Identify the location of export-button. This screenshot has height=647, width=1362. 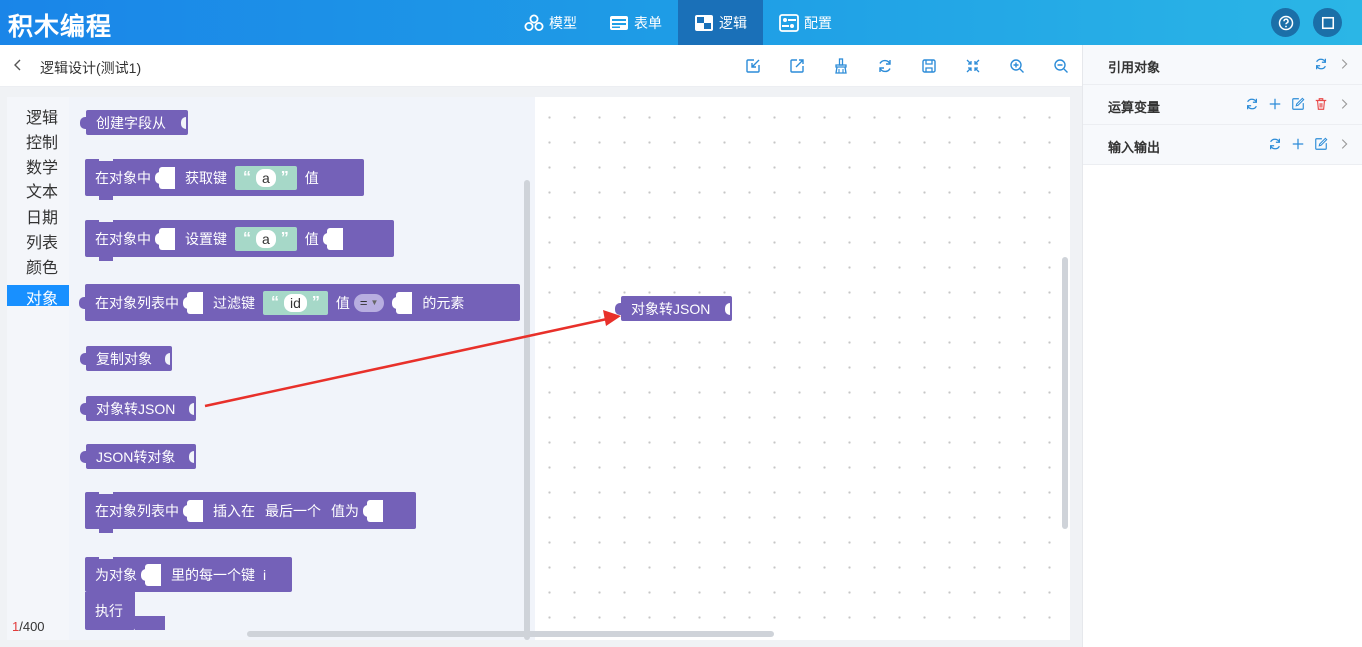
(797, 66).